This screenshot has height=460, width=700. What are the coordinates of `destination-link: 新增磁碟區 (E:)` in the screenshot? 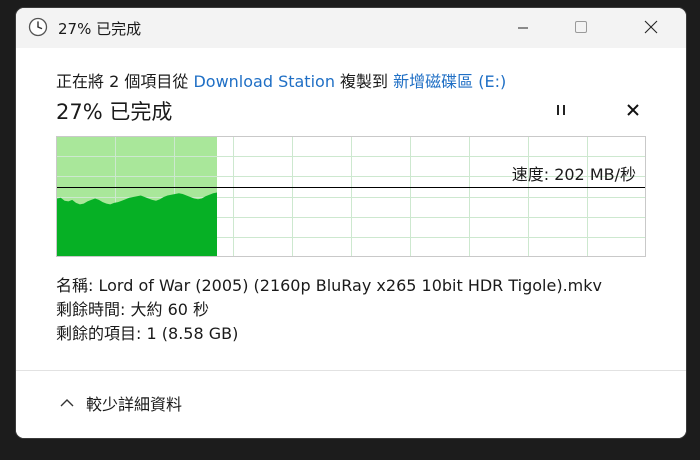 It's located at (449, 81).